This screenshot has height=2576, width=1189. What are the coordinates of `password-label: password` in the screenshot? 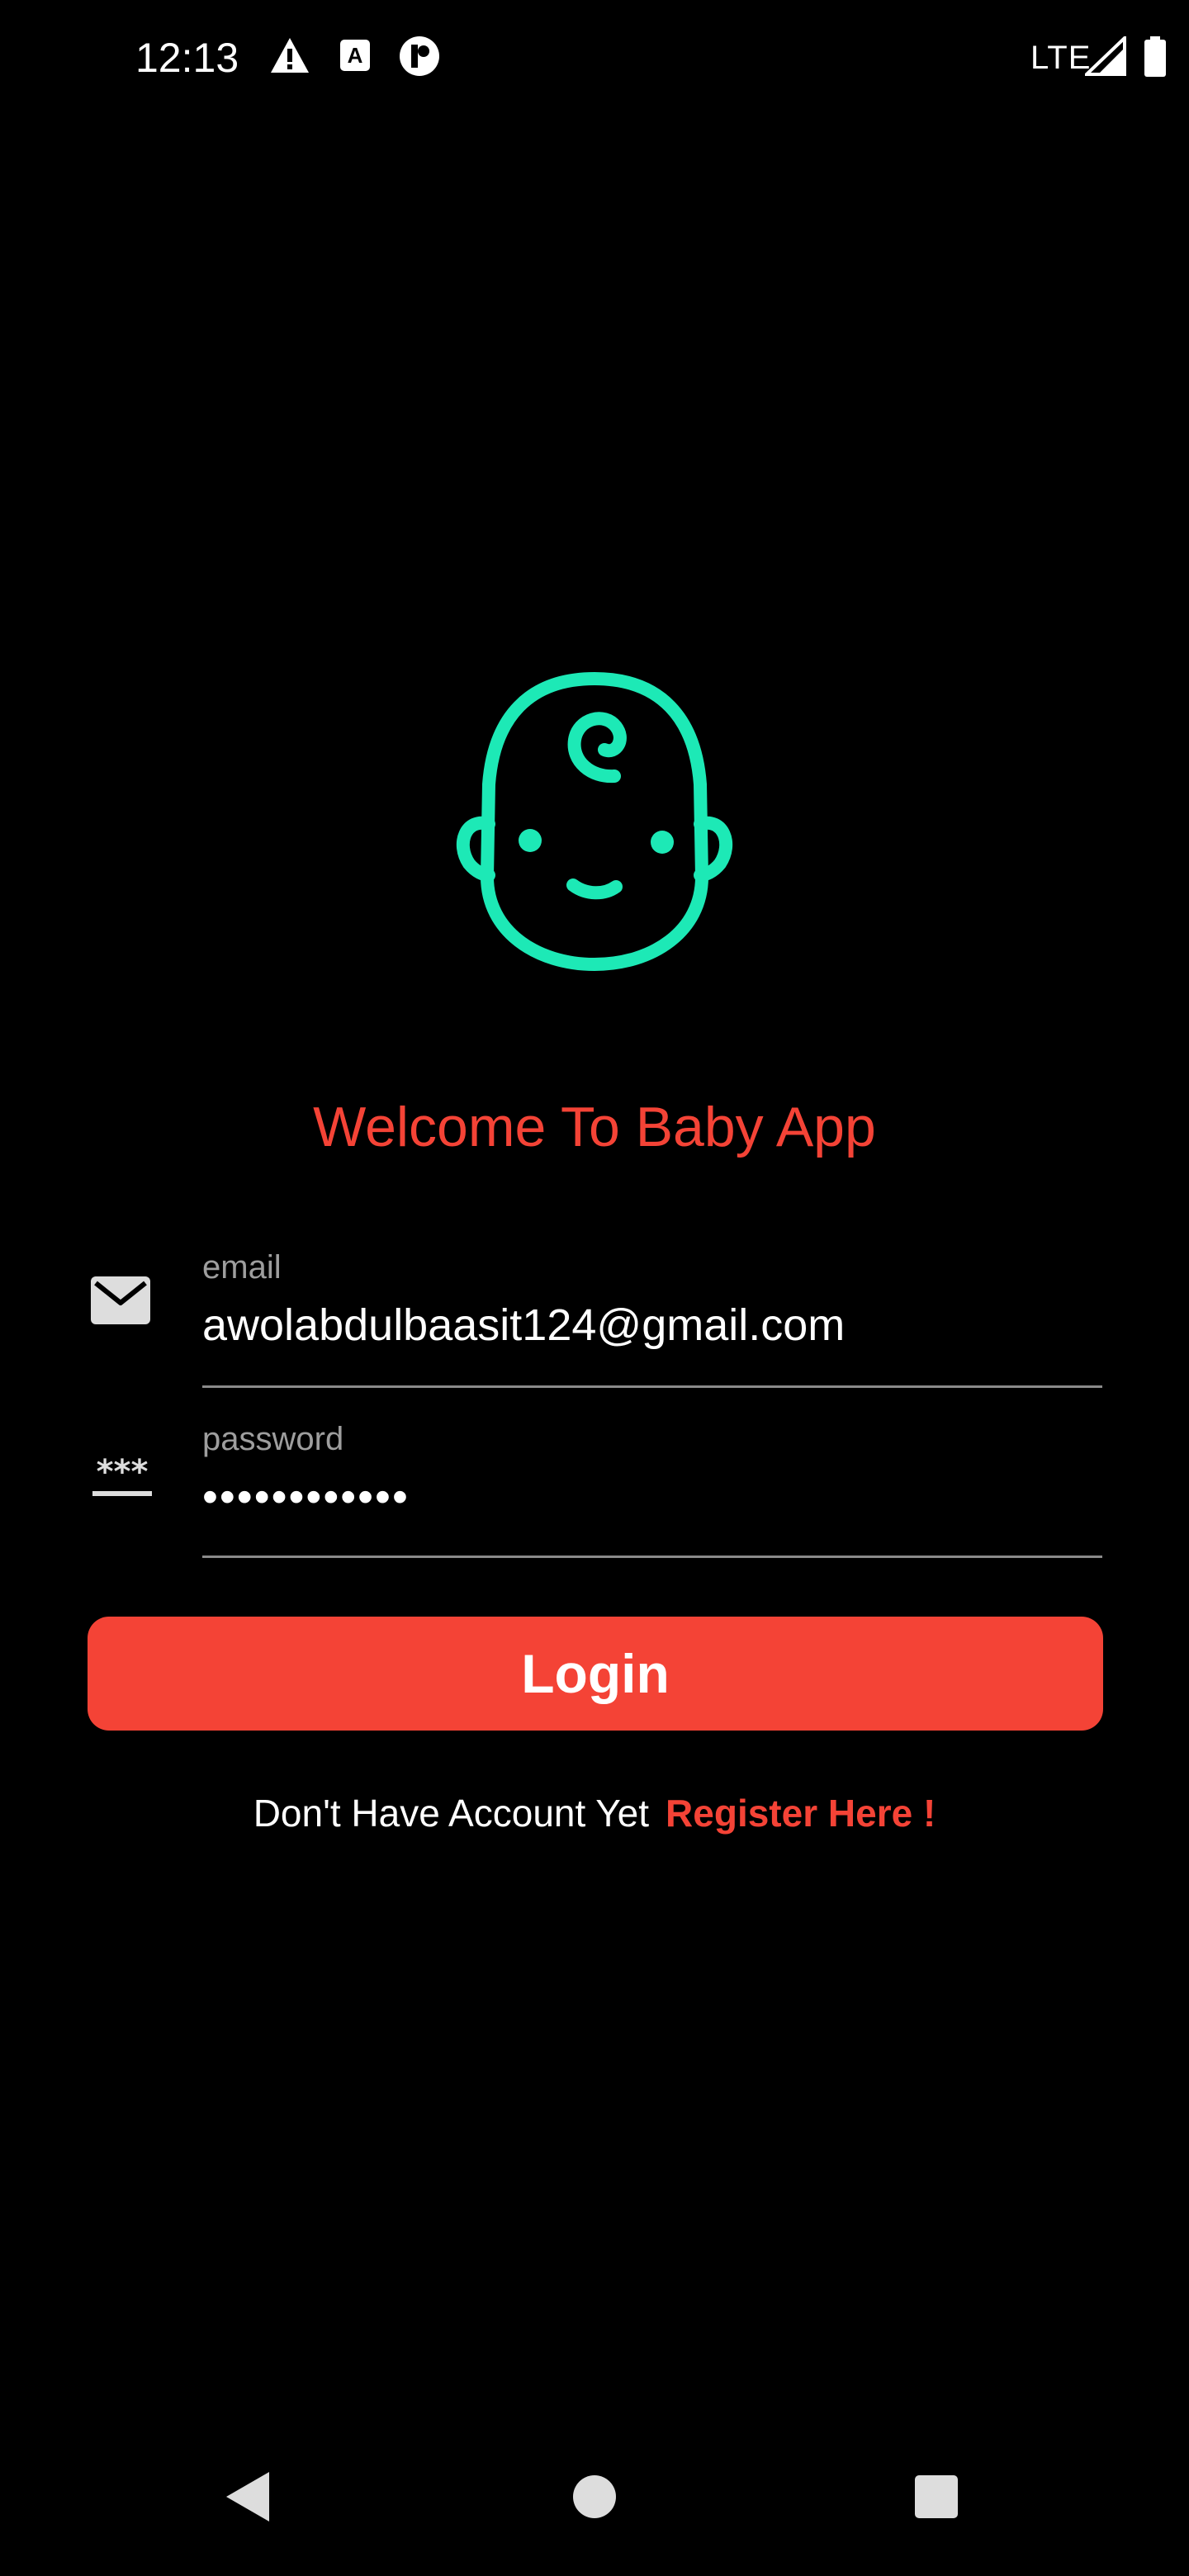 It's located at (273, 1439).